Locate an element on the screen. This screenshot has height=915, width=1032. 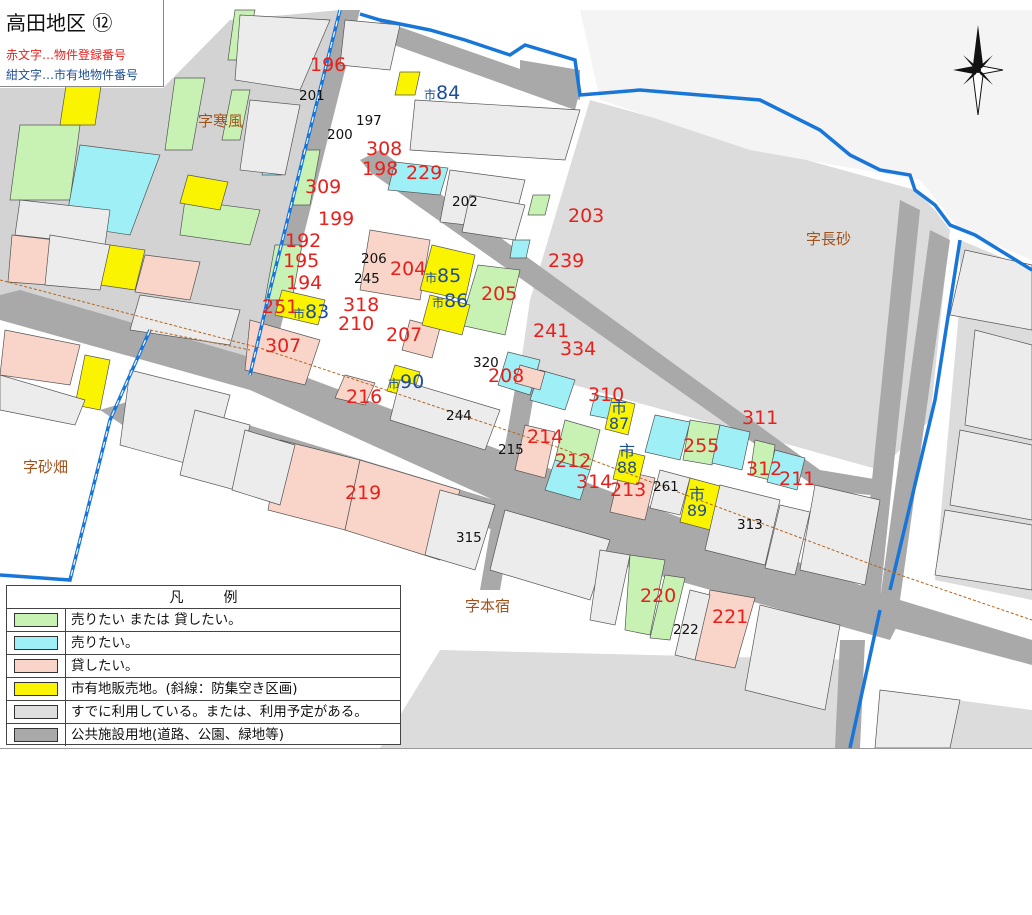
city-number: 市84 is located at coordinates (442, 93).